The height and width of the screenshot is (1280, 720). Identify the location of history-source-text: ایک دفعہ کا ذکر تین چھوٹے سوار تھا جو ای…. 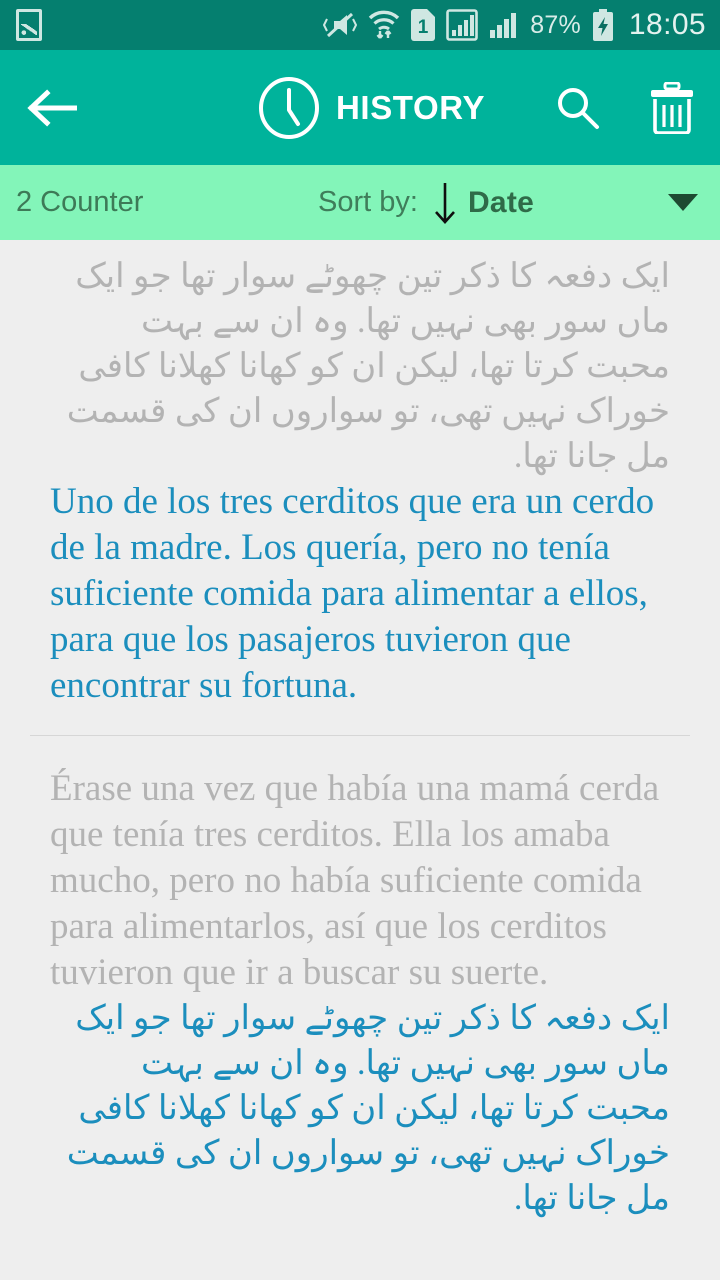
(368, 366).